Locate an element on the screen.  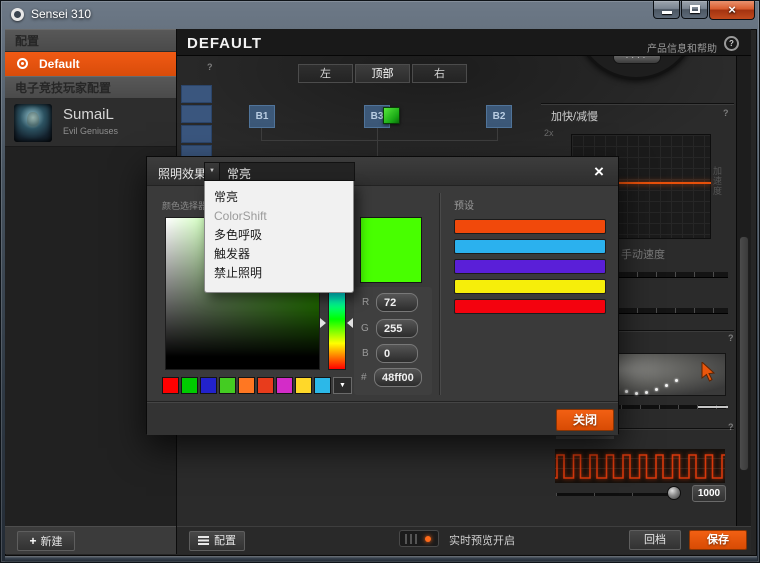
color-picker-label: 颜色选择器 is located at coordinates (185, 206).